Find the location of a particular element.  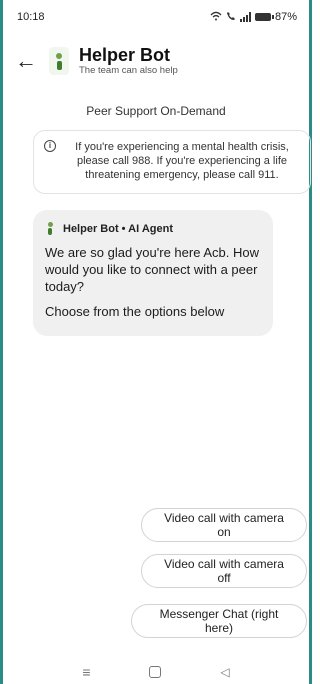

signal-icon is located at coordinates (245, 17).